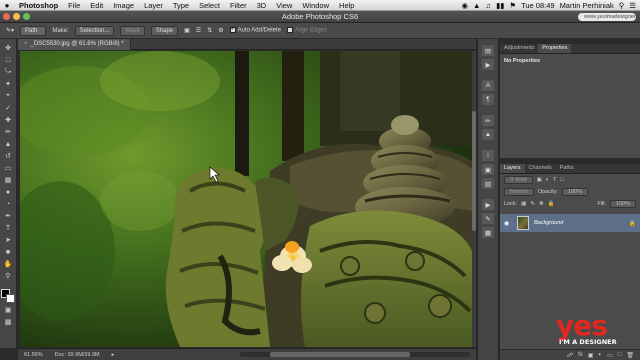 This screenshot has width=640, height=360. What do you see at coordinates (488, 99) in the screenshot?
I see `paragraph-panel-icon: ¶` at bounding box center [488, 99].